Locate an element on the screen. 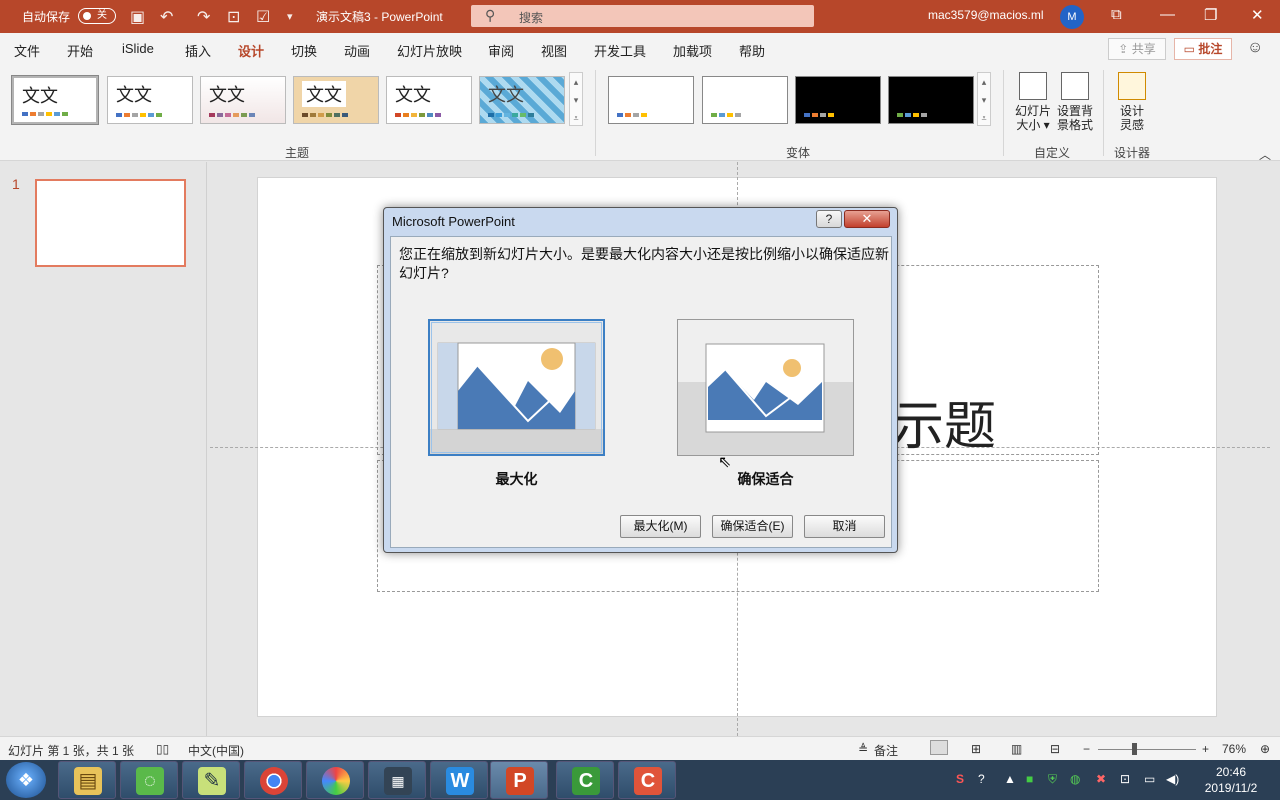 Image resolution: width=1280 pixels, height=800 pixels. zoom-out-icon: − is located at coordinates (1086, 749).